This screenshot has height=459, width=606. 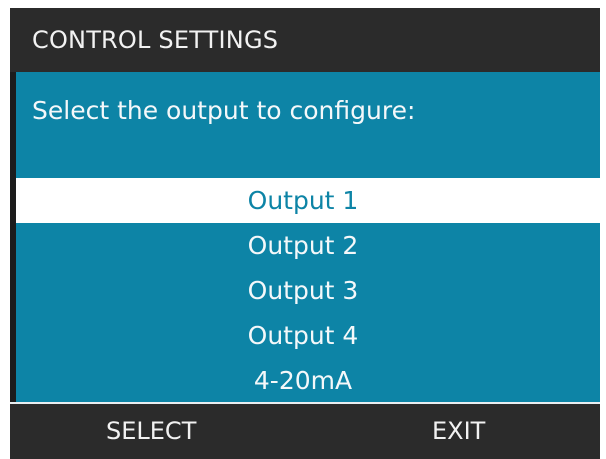 I want to click on option-output-4: Output 4, so click(x=308, y=335).